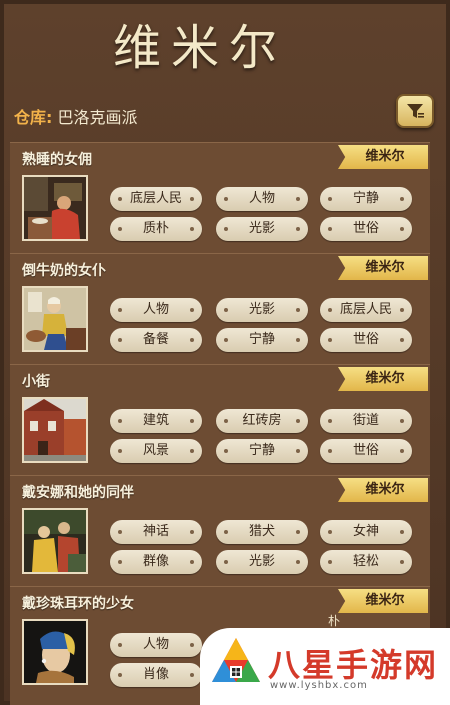 The image size is (450, 705). I want to click on filter-button, so click(415, 111).